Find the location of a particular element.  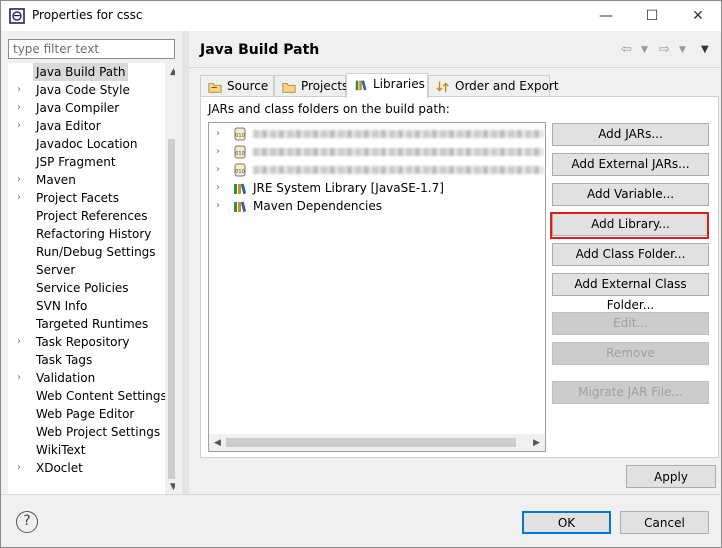

filter-input is located at coordinates (91, 49).